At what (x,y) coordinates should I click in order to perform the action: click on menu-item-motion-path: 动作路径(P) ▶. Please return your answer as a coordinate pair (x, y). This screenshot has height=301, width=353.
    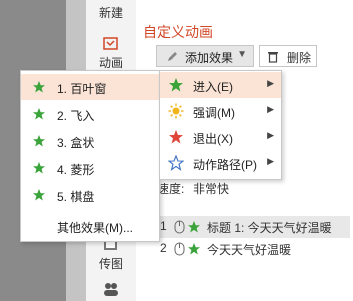
    Looking at the image, I should click on (220, 163).